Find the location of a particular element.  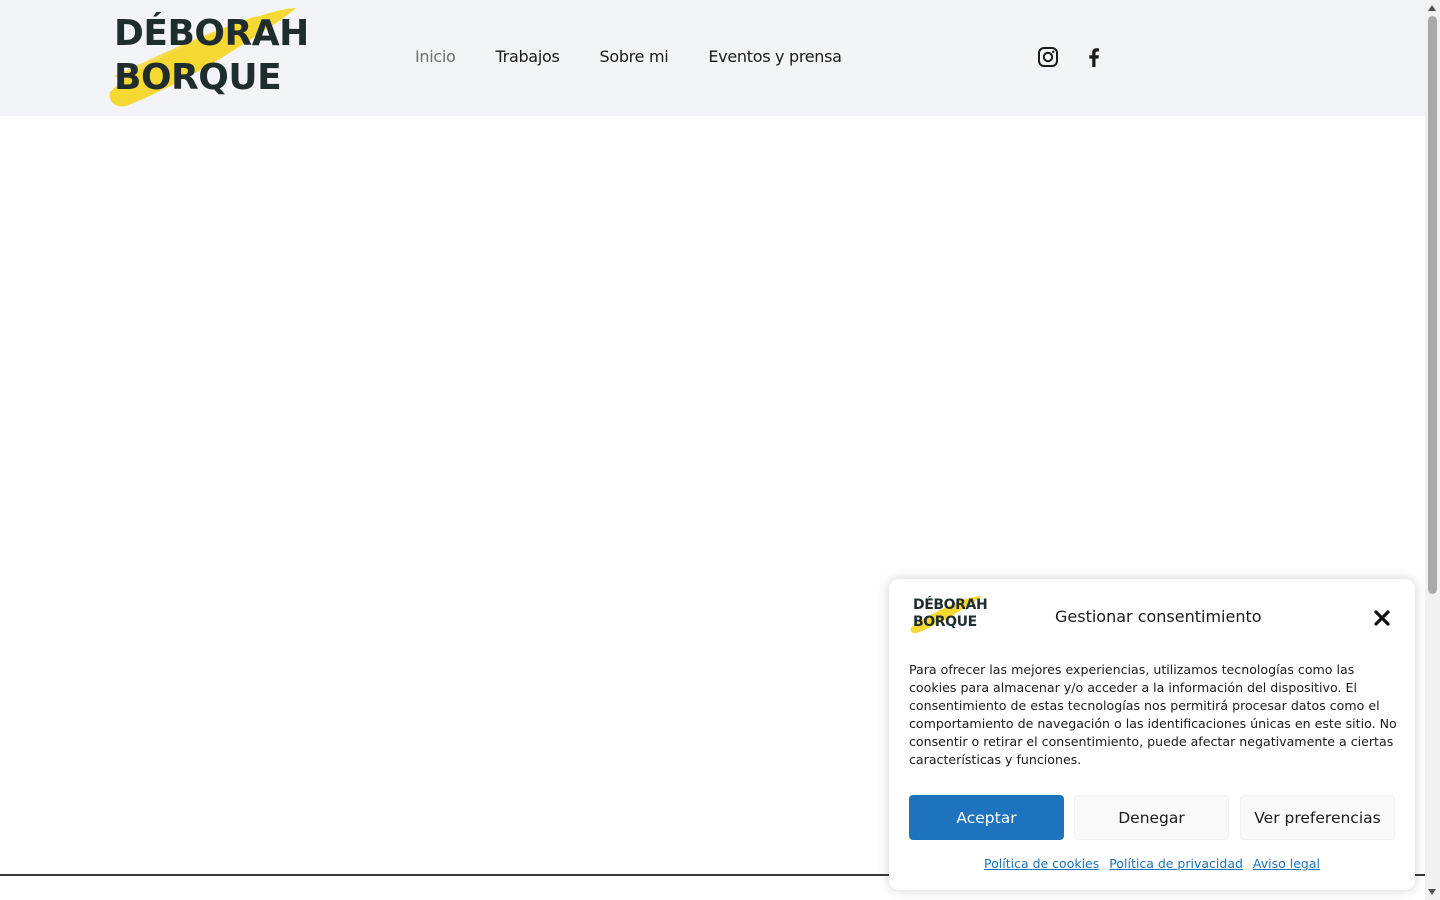

scrollbar-thumb is located at coordinates (1432, 305).